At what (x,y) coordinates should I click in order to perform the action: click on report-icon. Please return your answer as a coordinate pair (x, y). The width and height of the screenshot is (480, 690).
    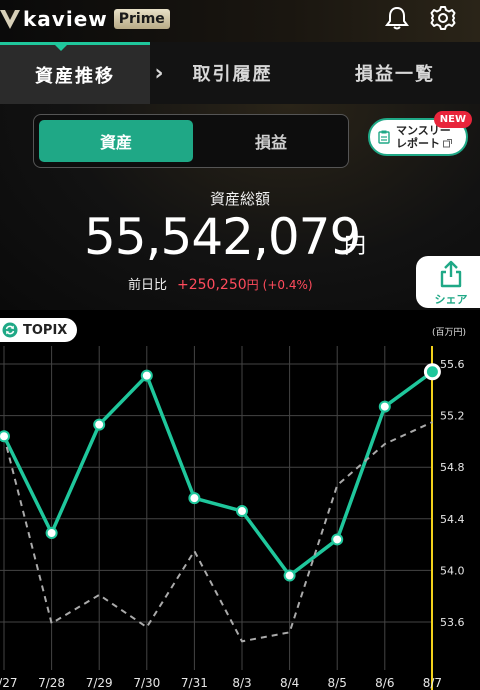
    Looking at the image, I should click on (384, 137).